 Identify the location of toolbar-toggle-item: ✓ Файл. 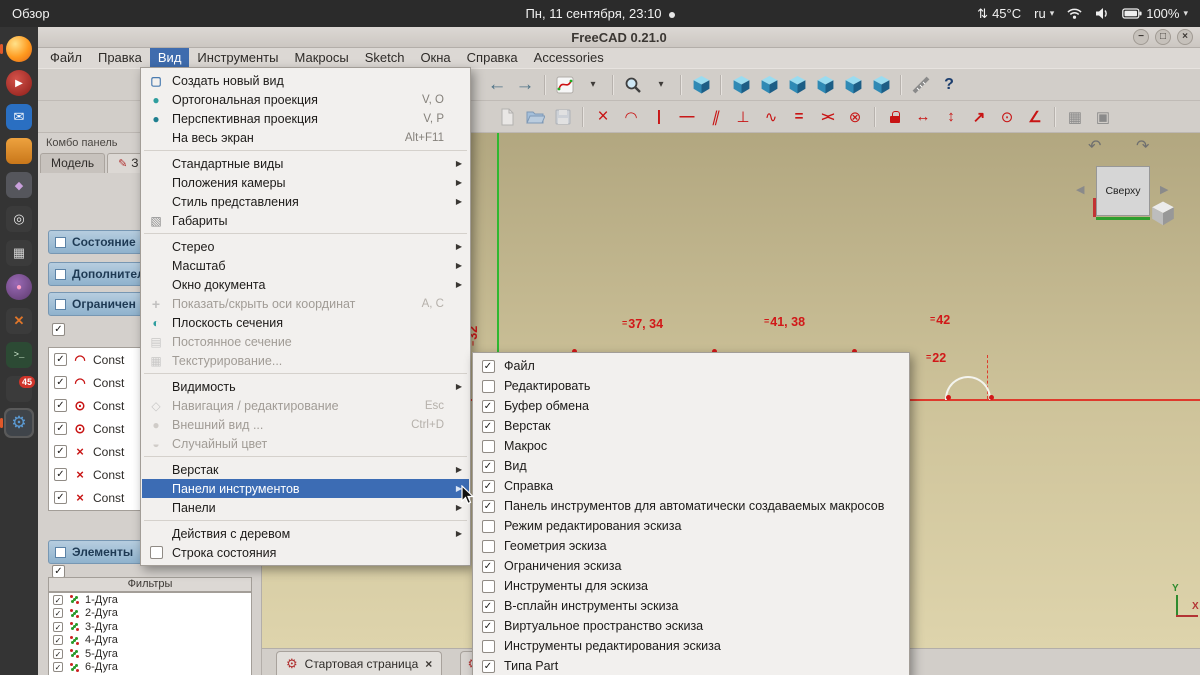
(691, 366).